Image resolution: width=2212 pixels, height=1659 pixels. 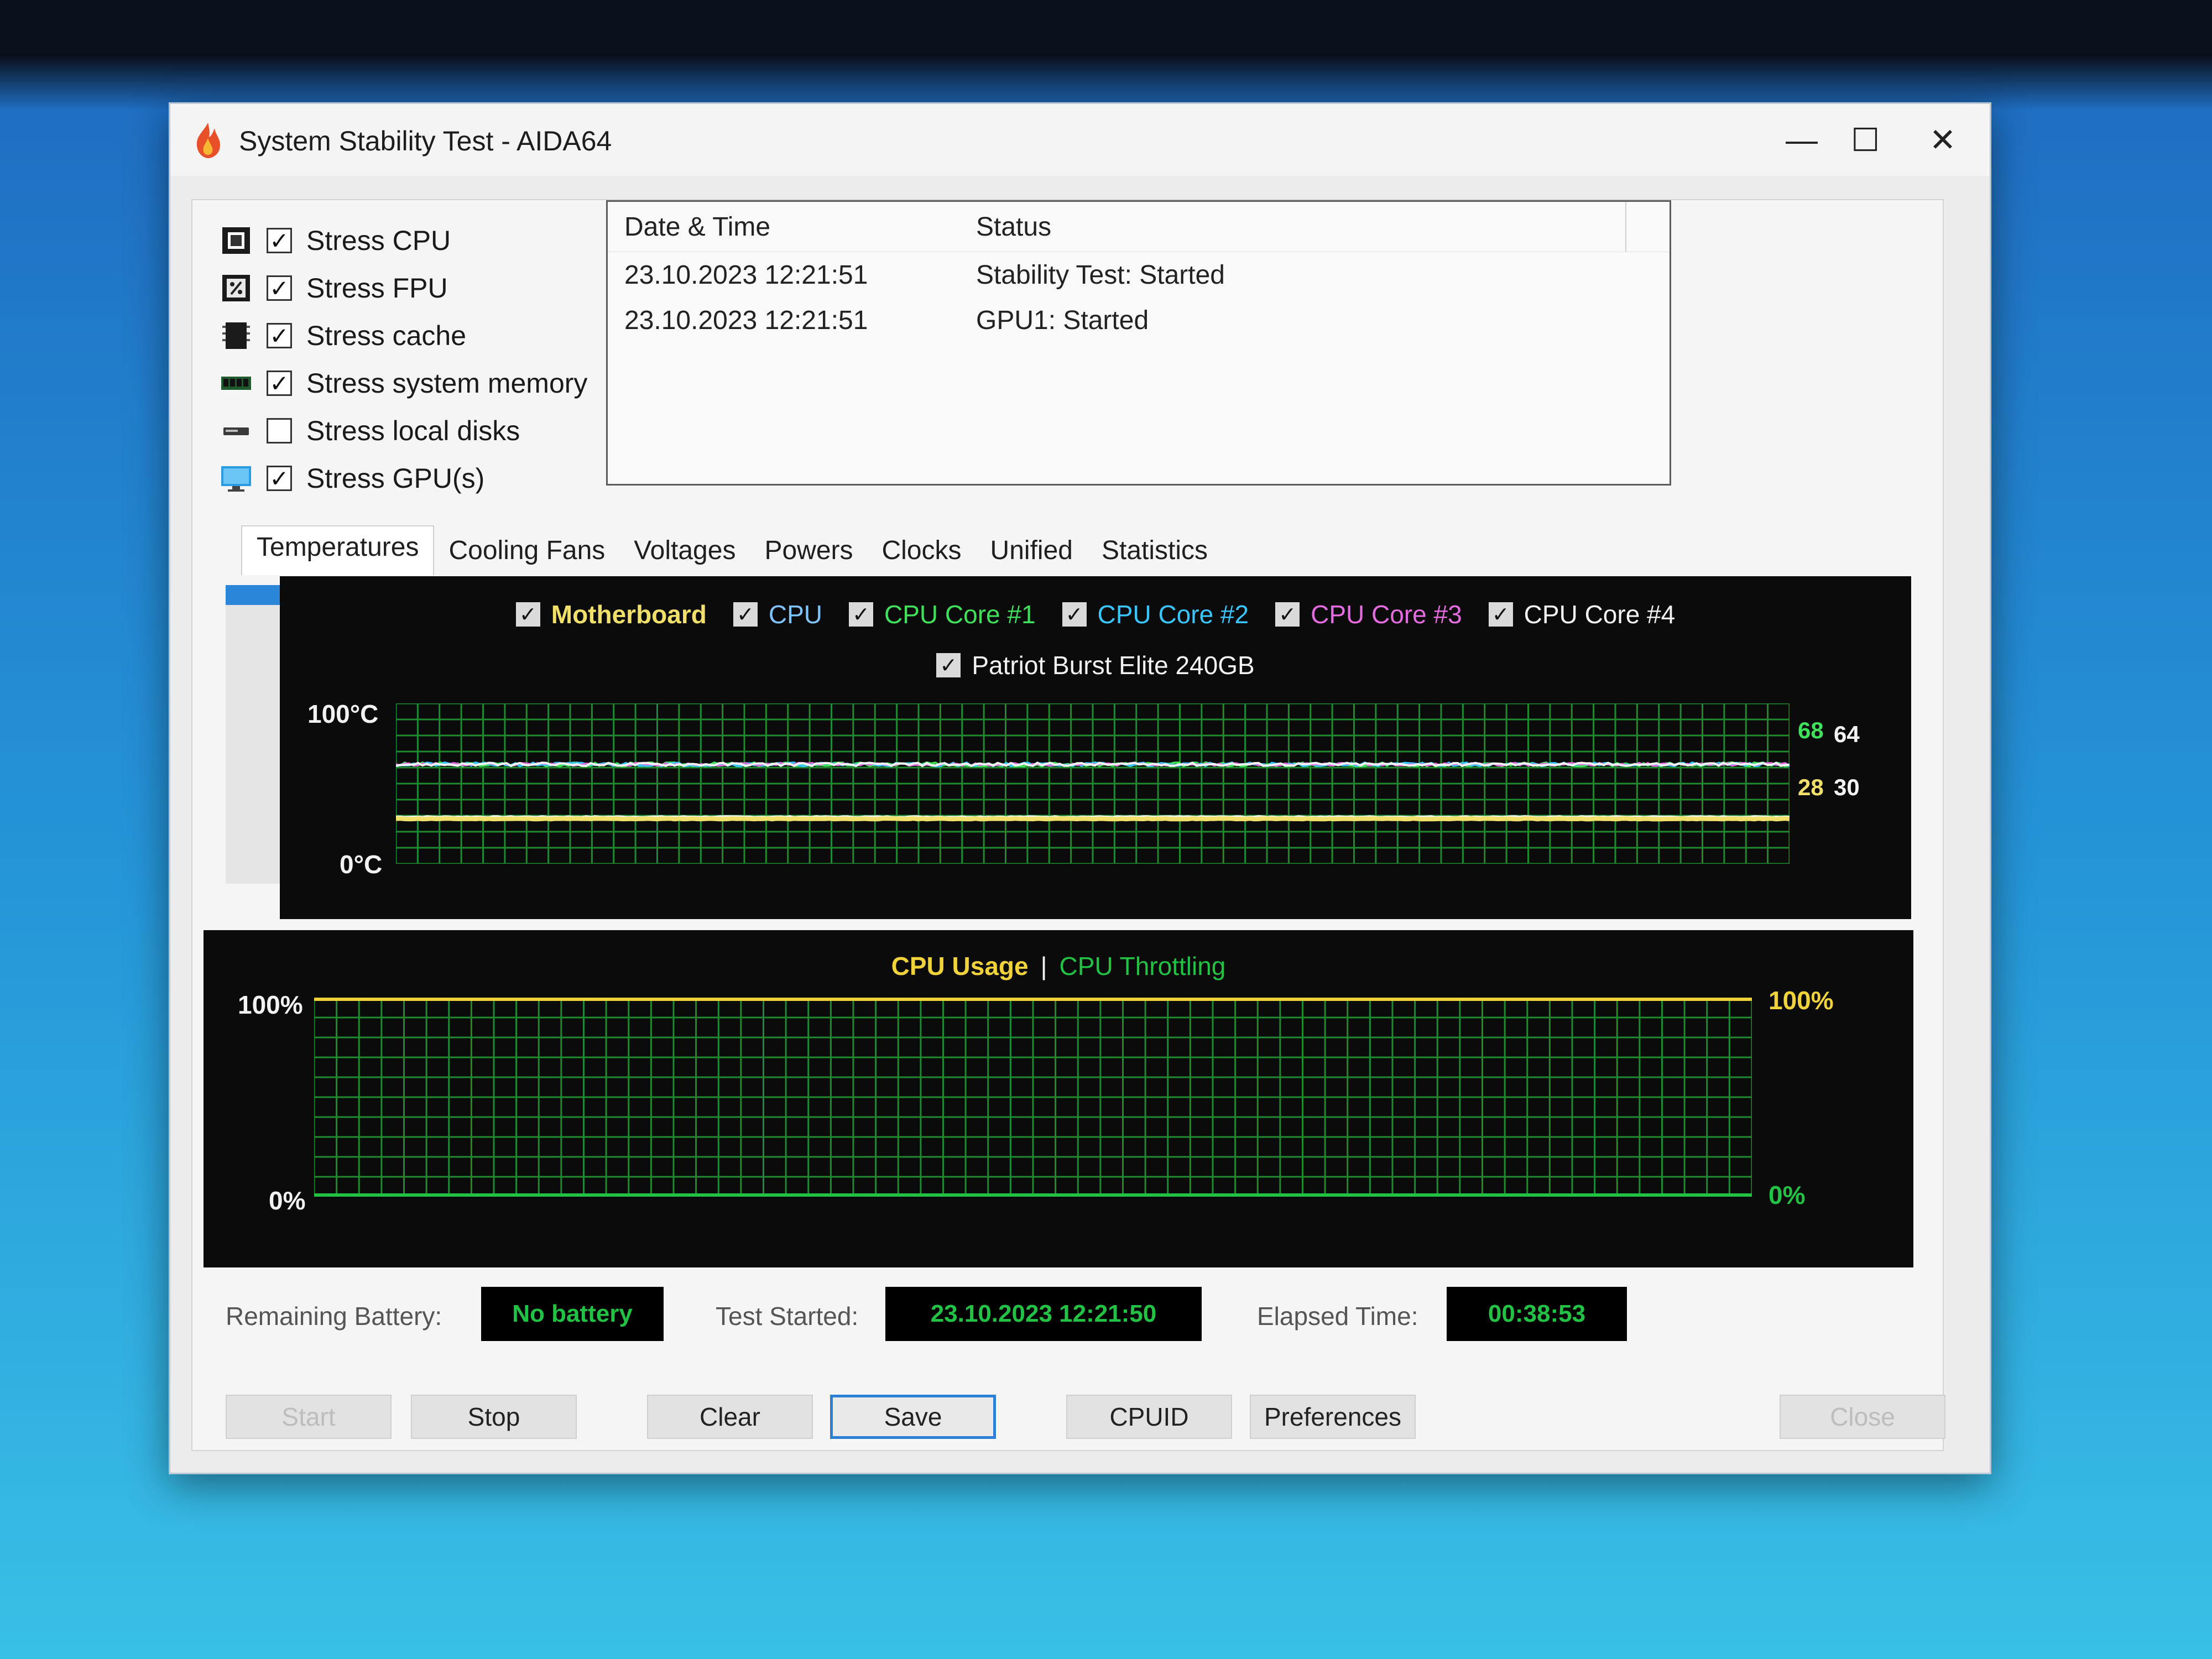 I want to click on close-icon: ✕, so click(x=1943, y=140).